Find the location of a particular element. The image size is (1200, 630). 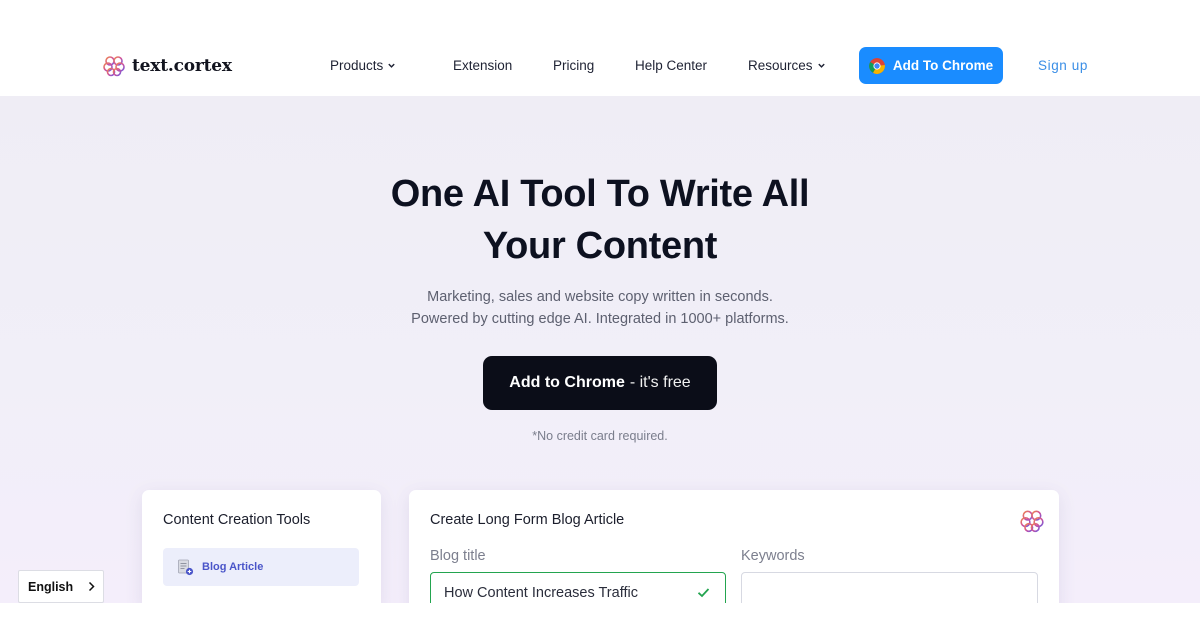

no-credit-card-note: *No credit card required. is located at coordinates (600, 436).